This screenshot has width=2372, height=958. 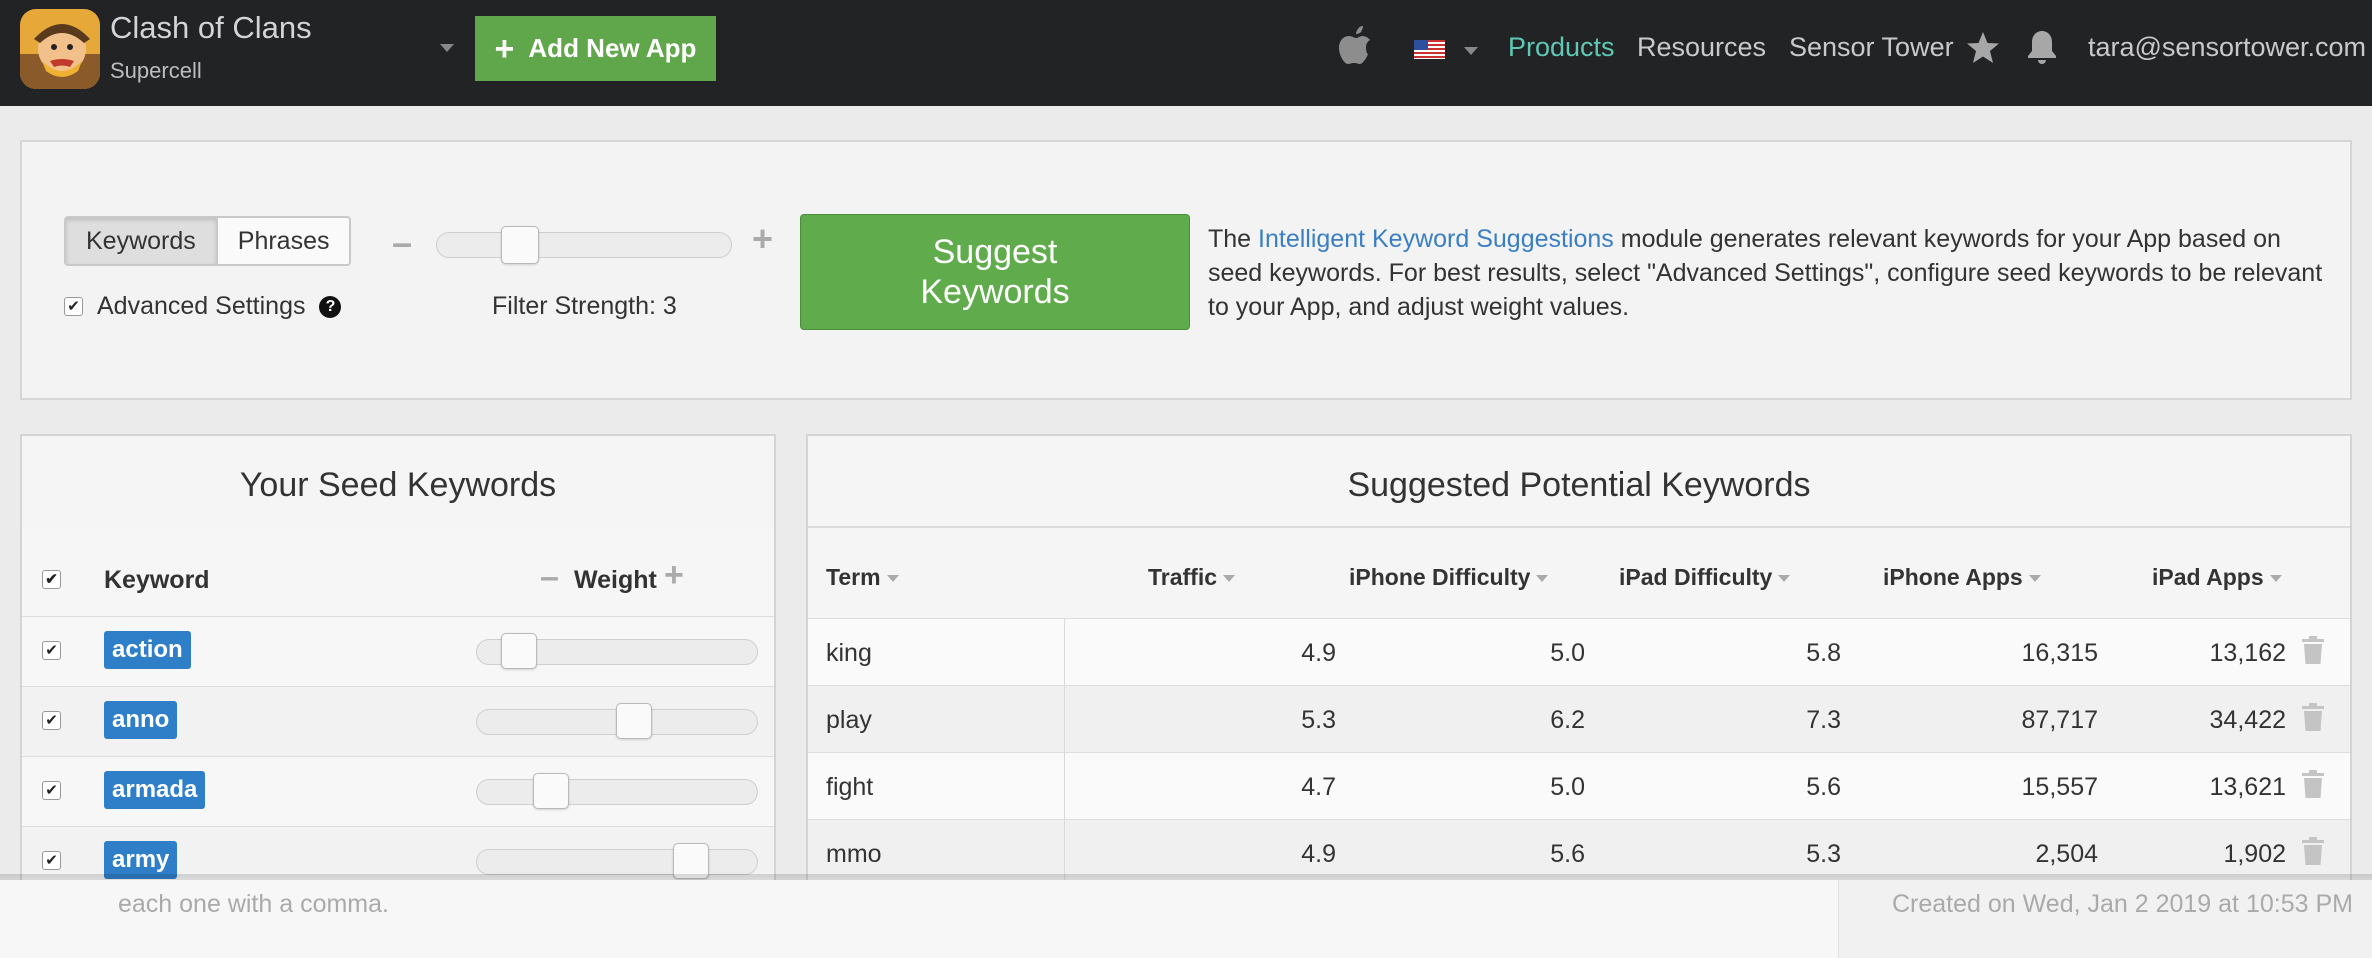 I want to click on advanced-settings: ✔ Advanced Settings ?, so click(x=203, y=306).